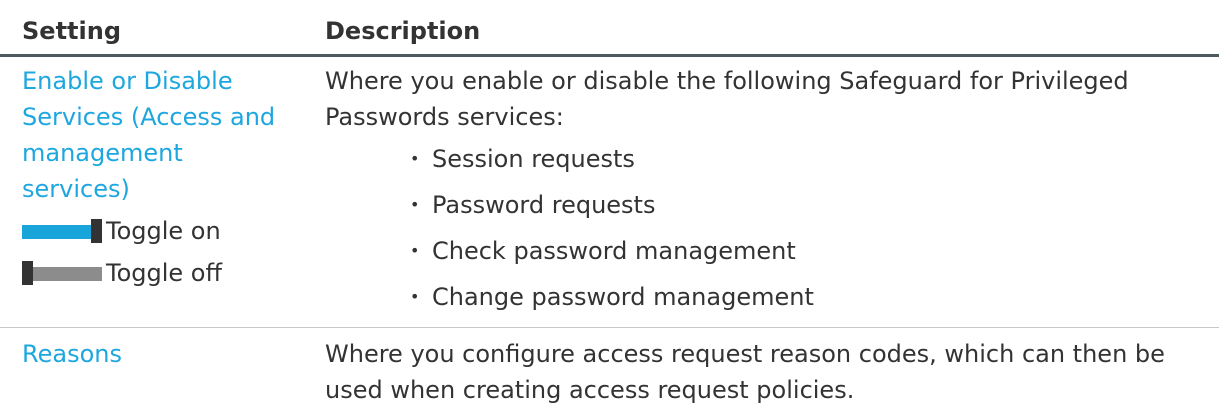 This screenshot has width=1219, height=416. I want to click on toggle-off-icon, so click(62, 273).